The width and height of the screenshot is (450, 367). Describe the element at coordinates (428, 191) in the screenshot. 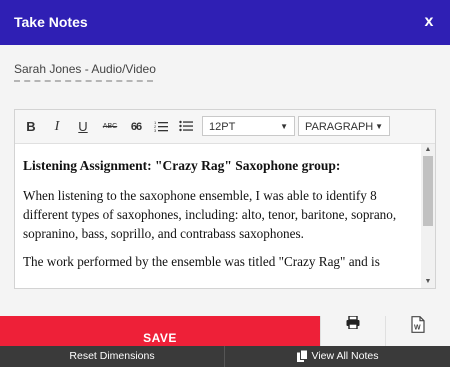

I see `scrollbar-thumb` at that location.